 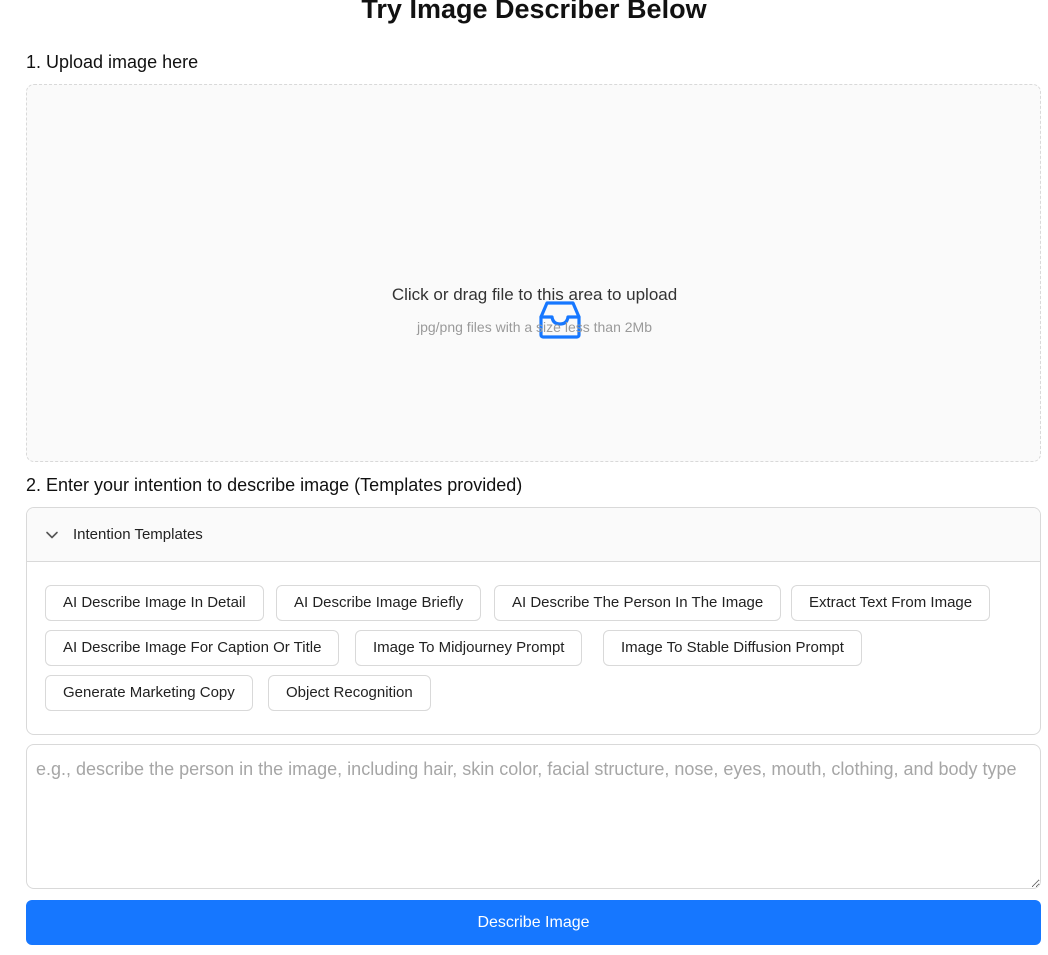 I want to click on template-button-extract-text: Extract Text From Image, so click(x=891, y=603).